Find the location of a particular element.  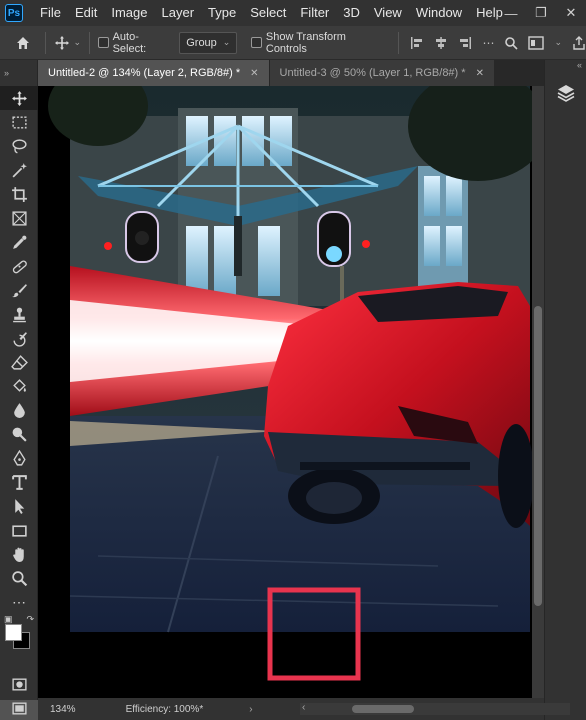

zoom-tool is located at coordinates (19, 578).